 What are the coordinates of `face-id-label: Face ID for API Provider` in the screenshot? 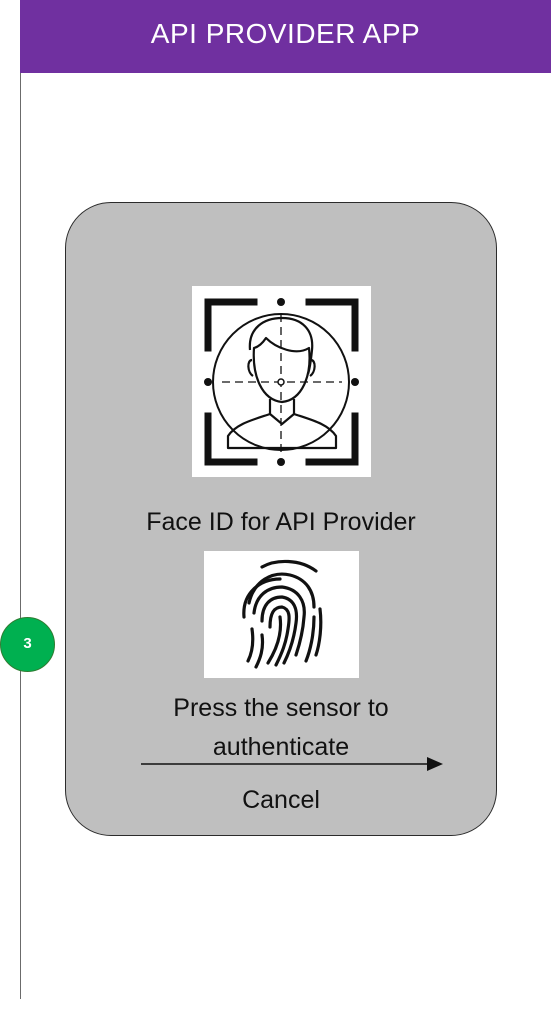 It's located at (281, 522).